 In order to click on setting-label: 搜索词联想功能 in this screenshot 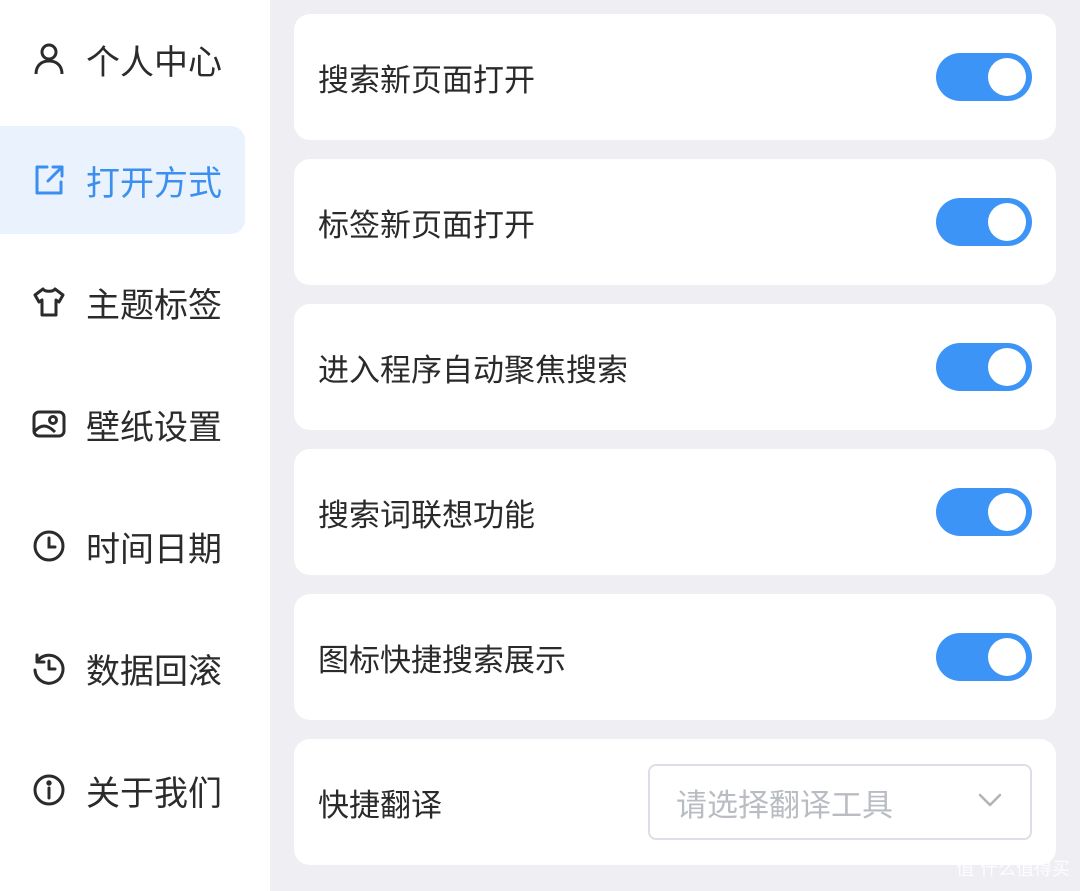, I will do `click(426, 515)`.